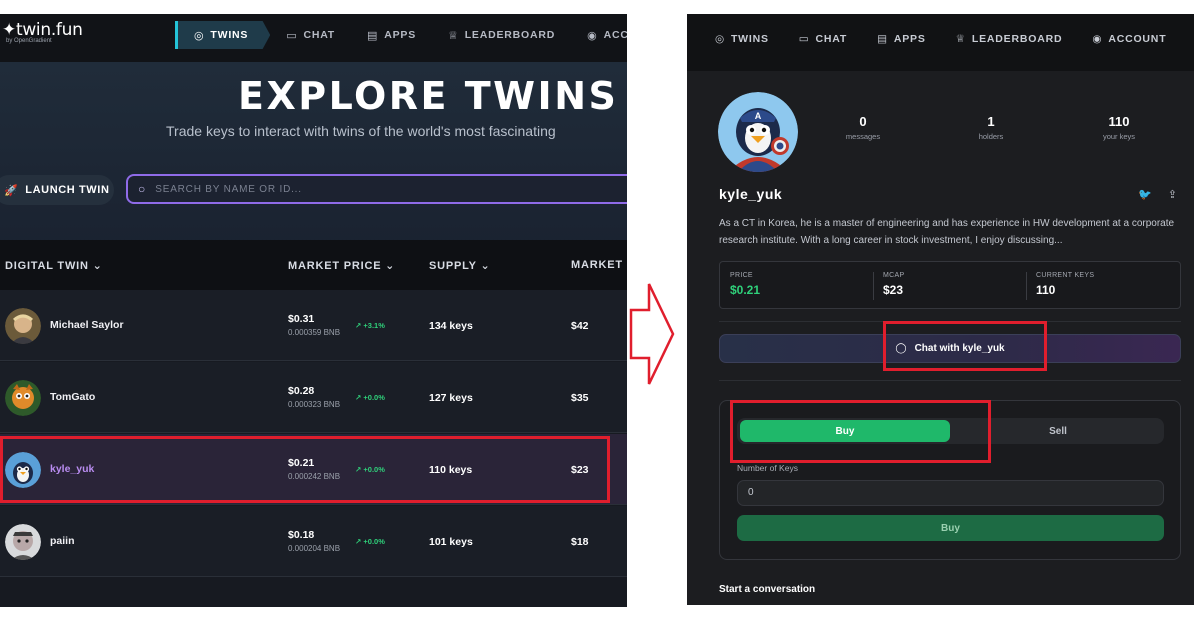 This screenshot has width=1200, height=619. What do you see at coordinates (758, 116) in the screenshot?
I see `svg-text: A` at bounding box center [758, 116].